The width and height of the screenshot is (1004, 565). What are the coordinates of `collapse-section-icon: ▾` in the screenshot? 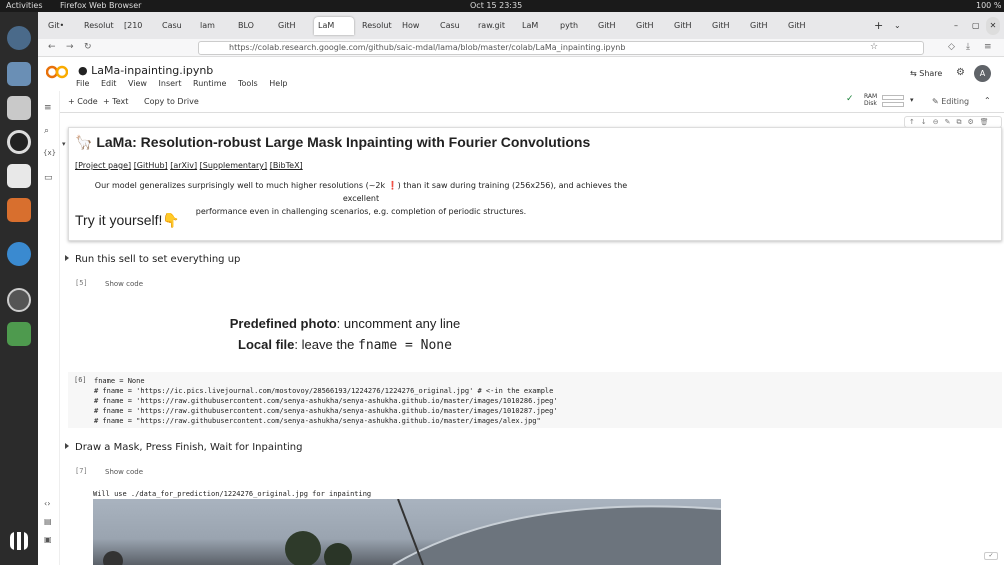 It's located at (64, 144).